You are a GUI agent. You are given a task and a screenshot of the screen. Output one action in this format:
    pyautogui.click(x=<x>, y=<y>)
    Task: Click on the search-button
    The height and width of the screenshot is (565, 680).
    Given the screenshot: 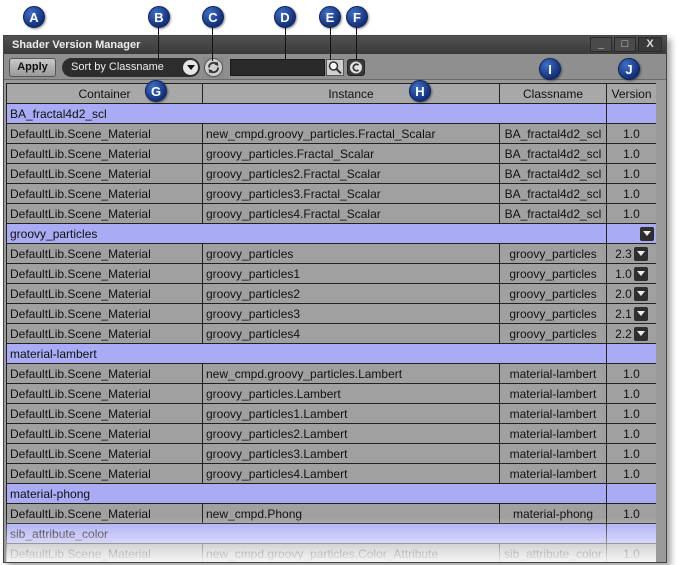 What is the action you would take?
    pyautogui.click(x=335, y=67)
    